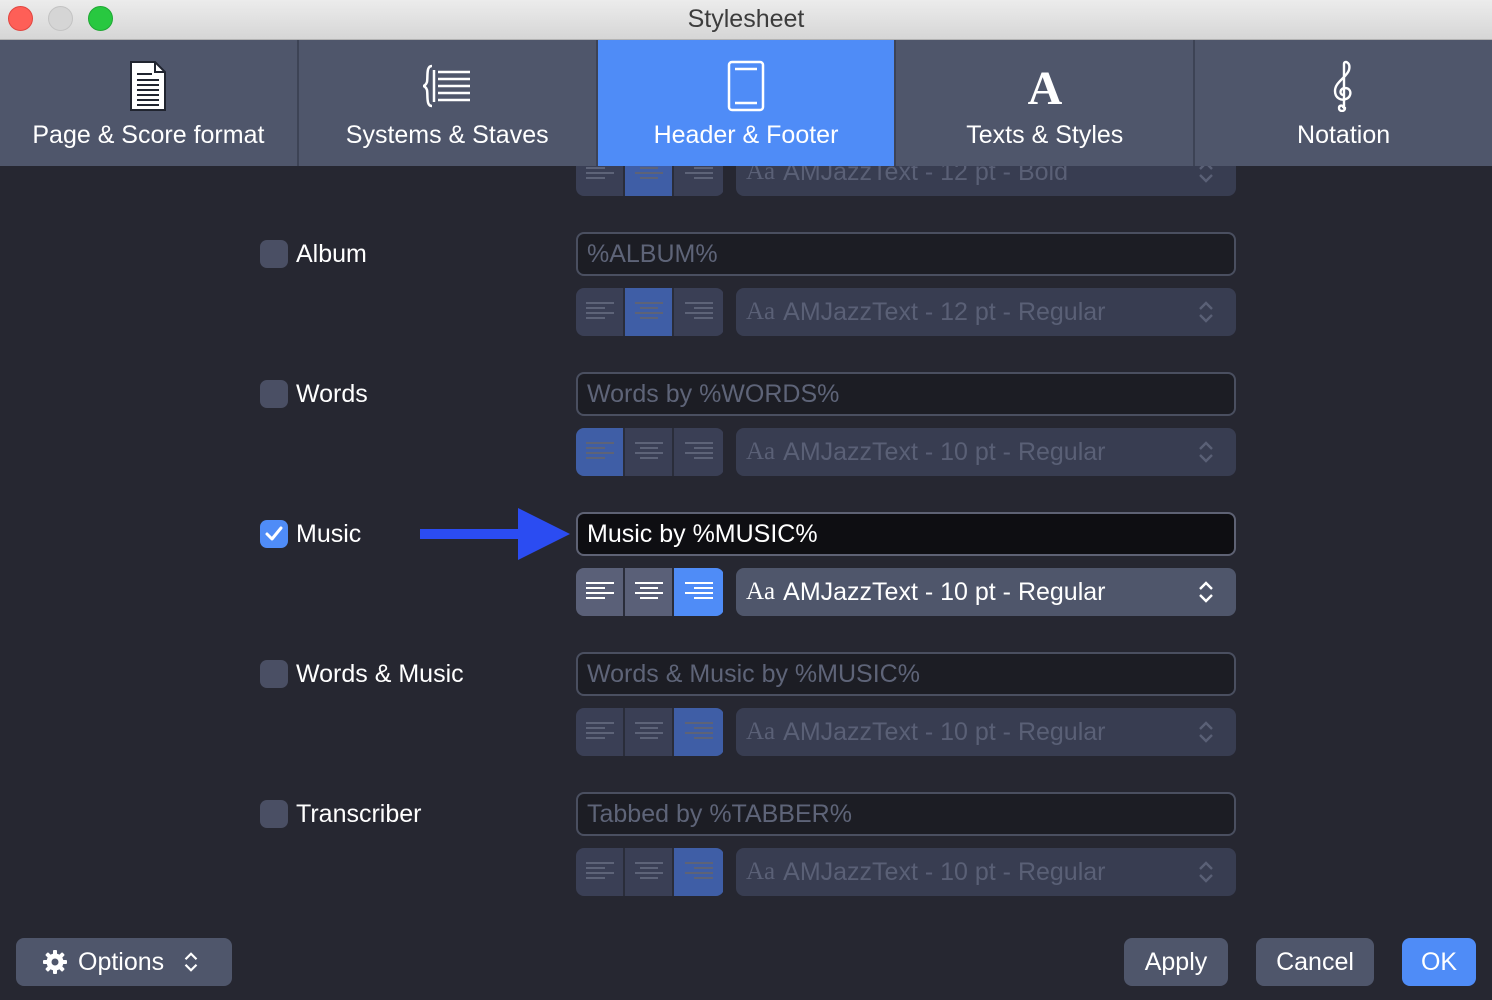 This screenshot has height=1000, width=1492. Describe the element at coordinates (447, 135) in the screenshot. I see `tab-label: Systems & Staves` at that location.